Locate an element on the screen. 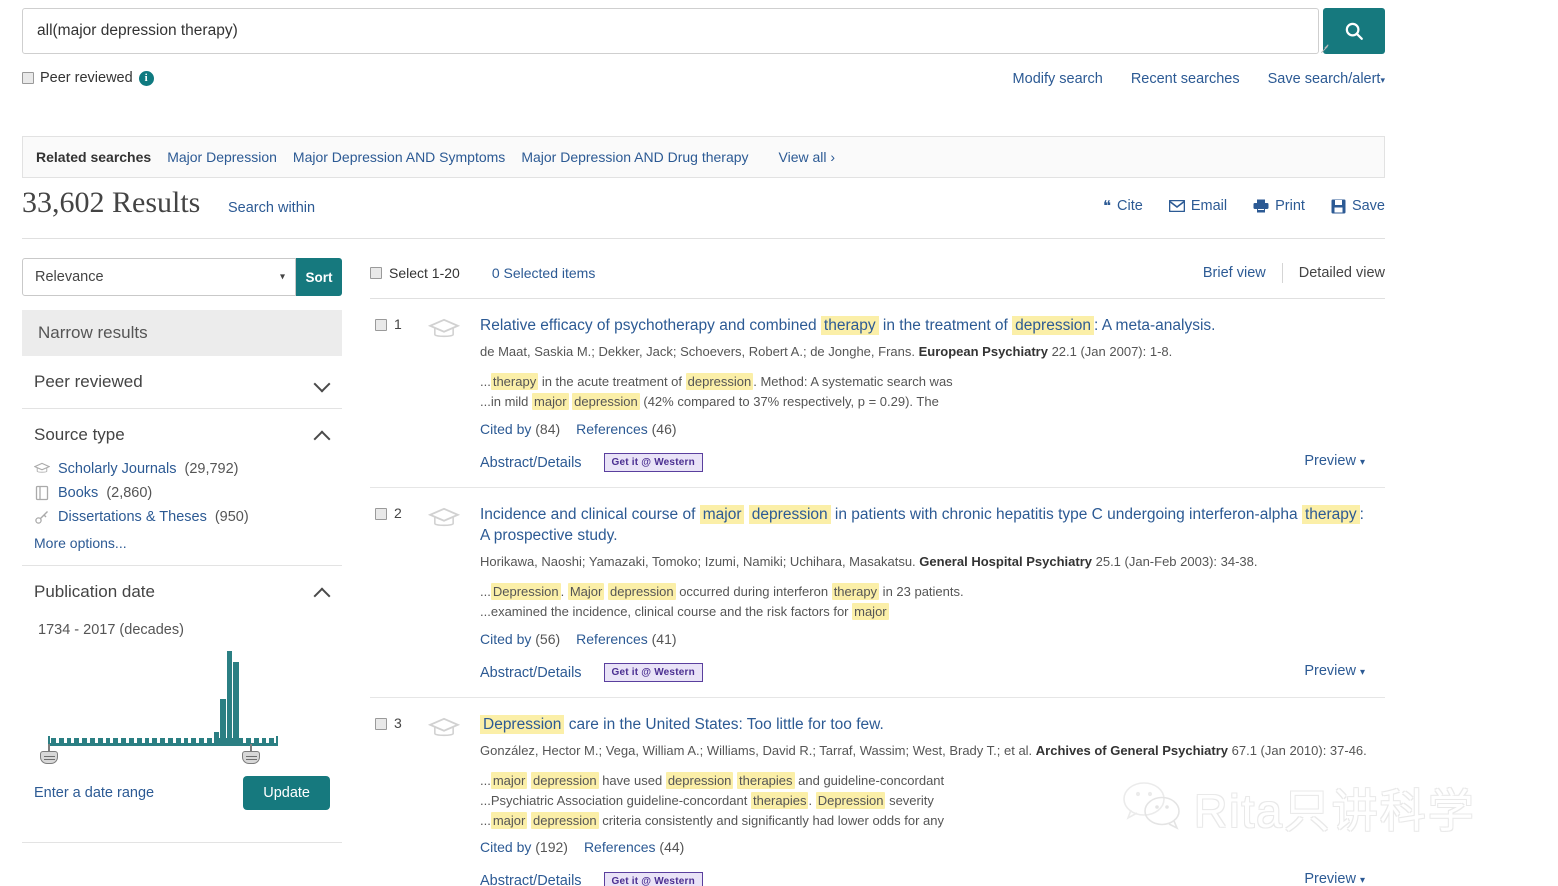 This screenshot has width=1558, height=886. references-count: (44) is located at coordinates (672, 847).